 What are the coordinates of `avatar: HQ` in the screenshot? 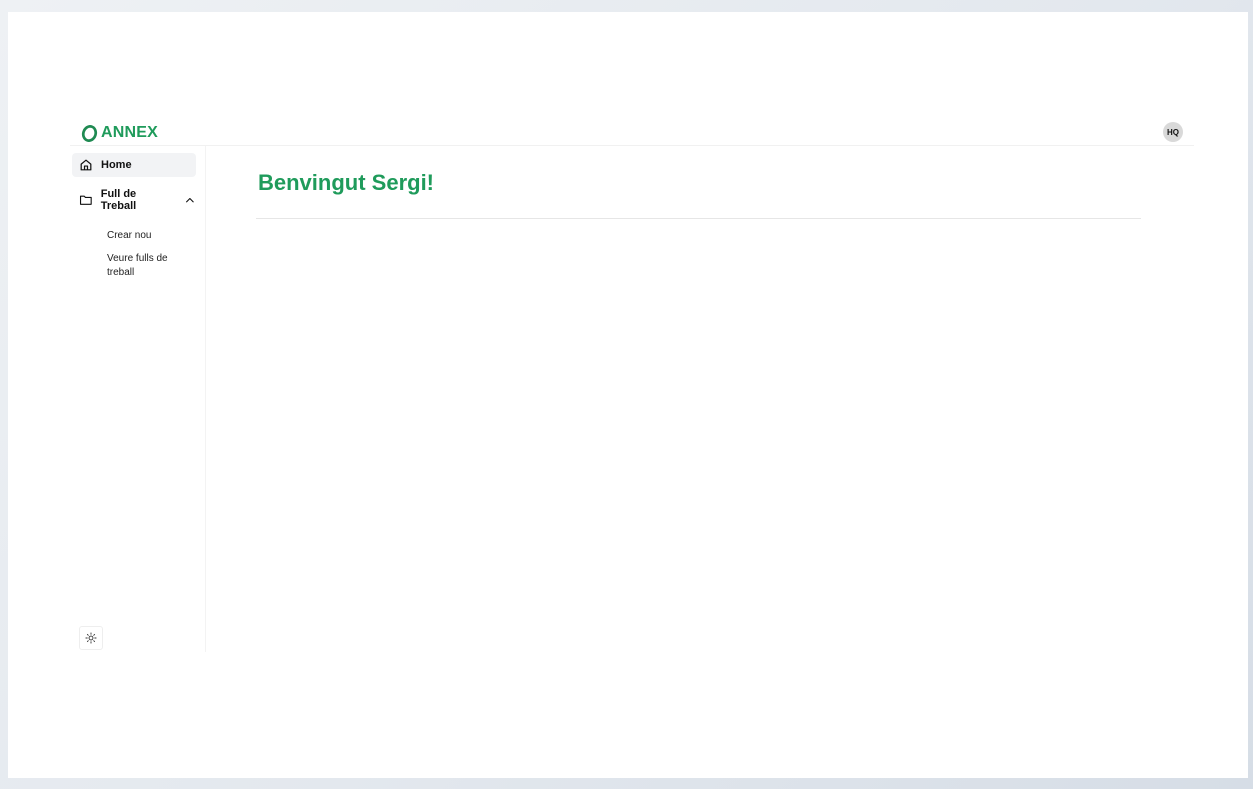 It's located at (1173, 132).